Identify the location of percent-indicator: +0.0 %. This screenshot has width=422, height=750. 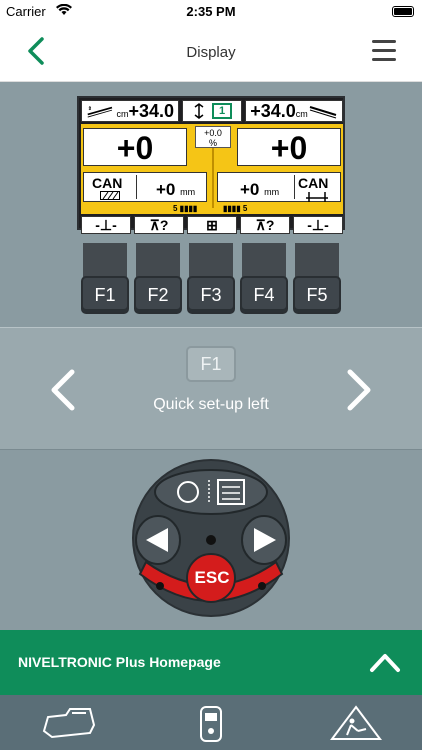
(213, 137).